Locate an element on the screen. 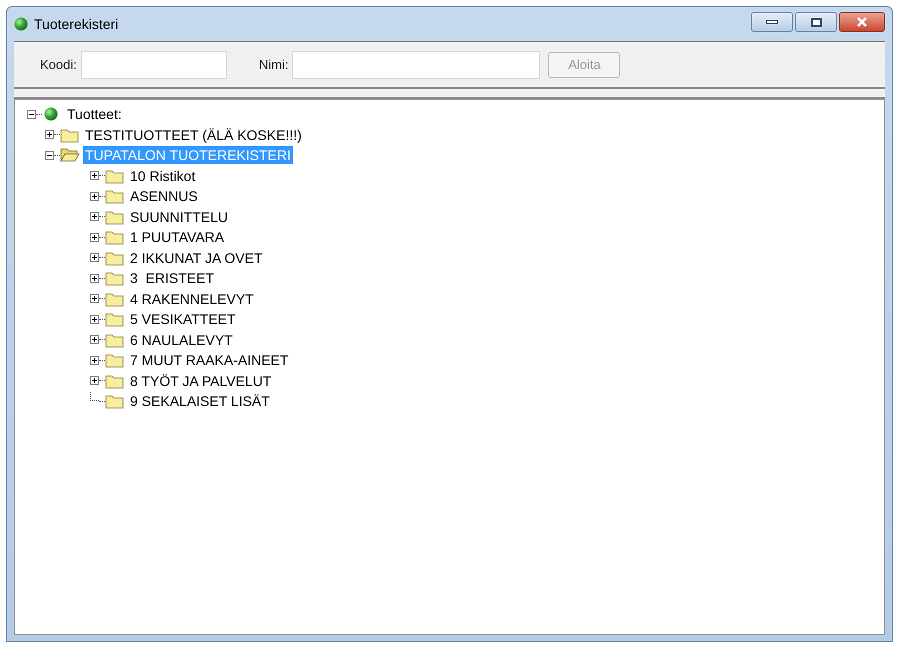 The image size is (899, 648). tree-item: 8 TYÖT JA PALVELUT is located at coordinates (201, 381).